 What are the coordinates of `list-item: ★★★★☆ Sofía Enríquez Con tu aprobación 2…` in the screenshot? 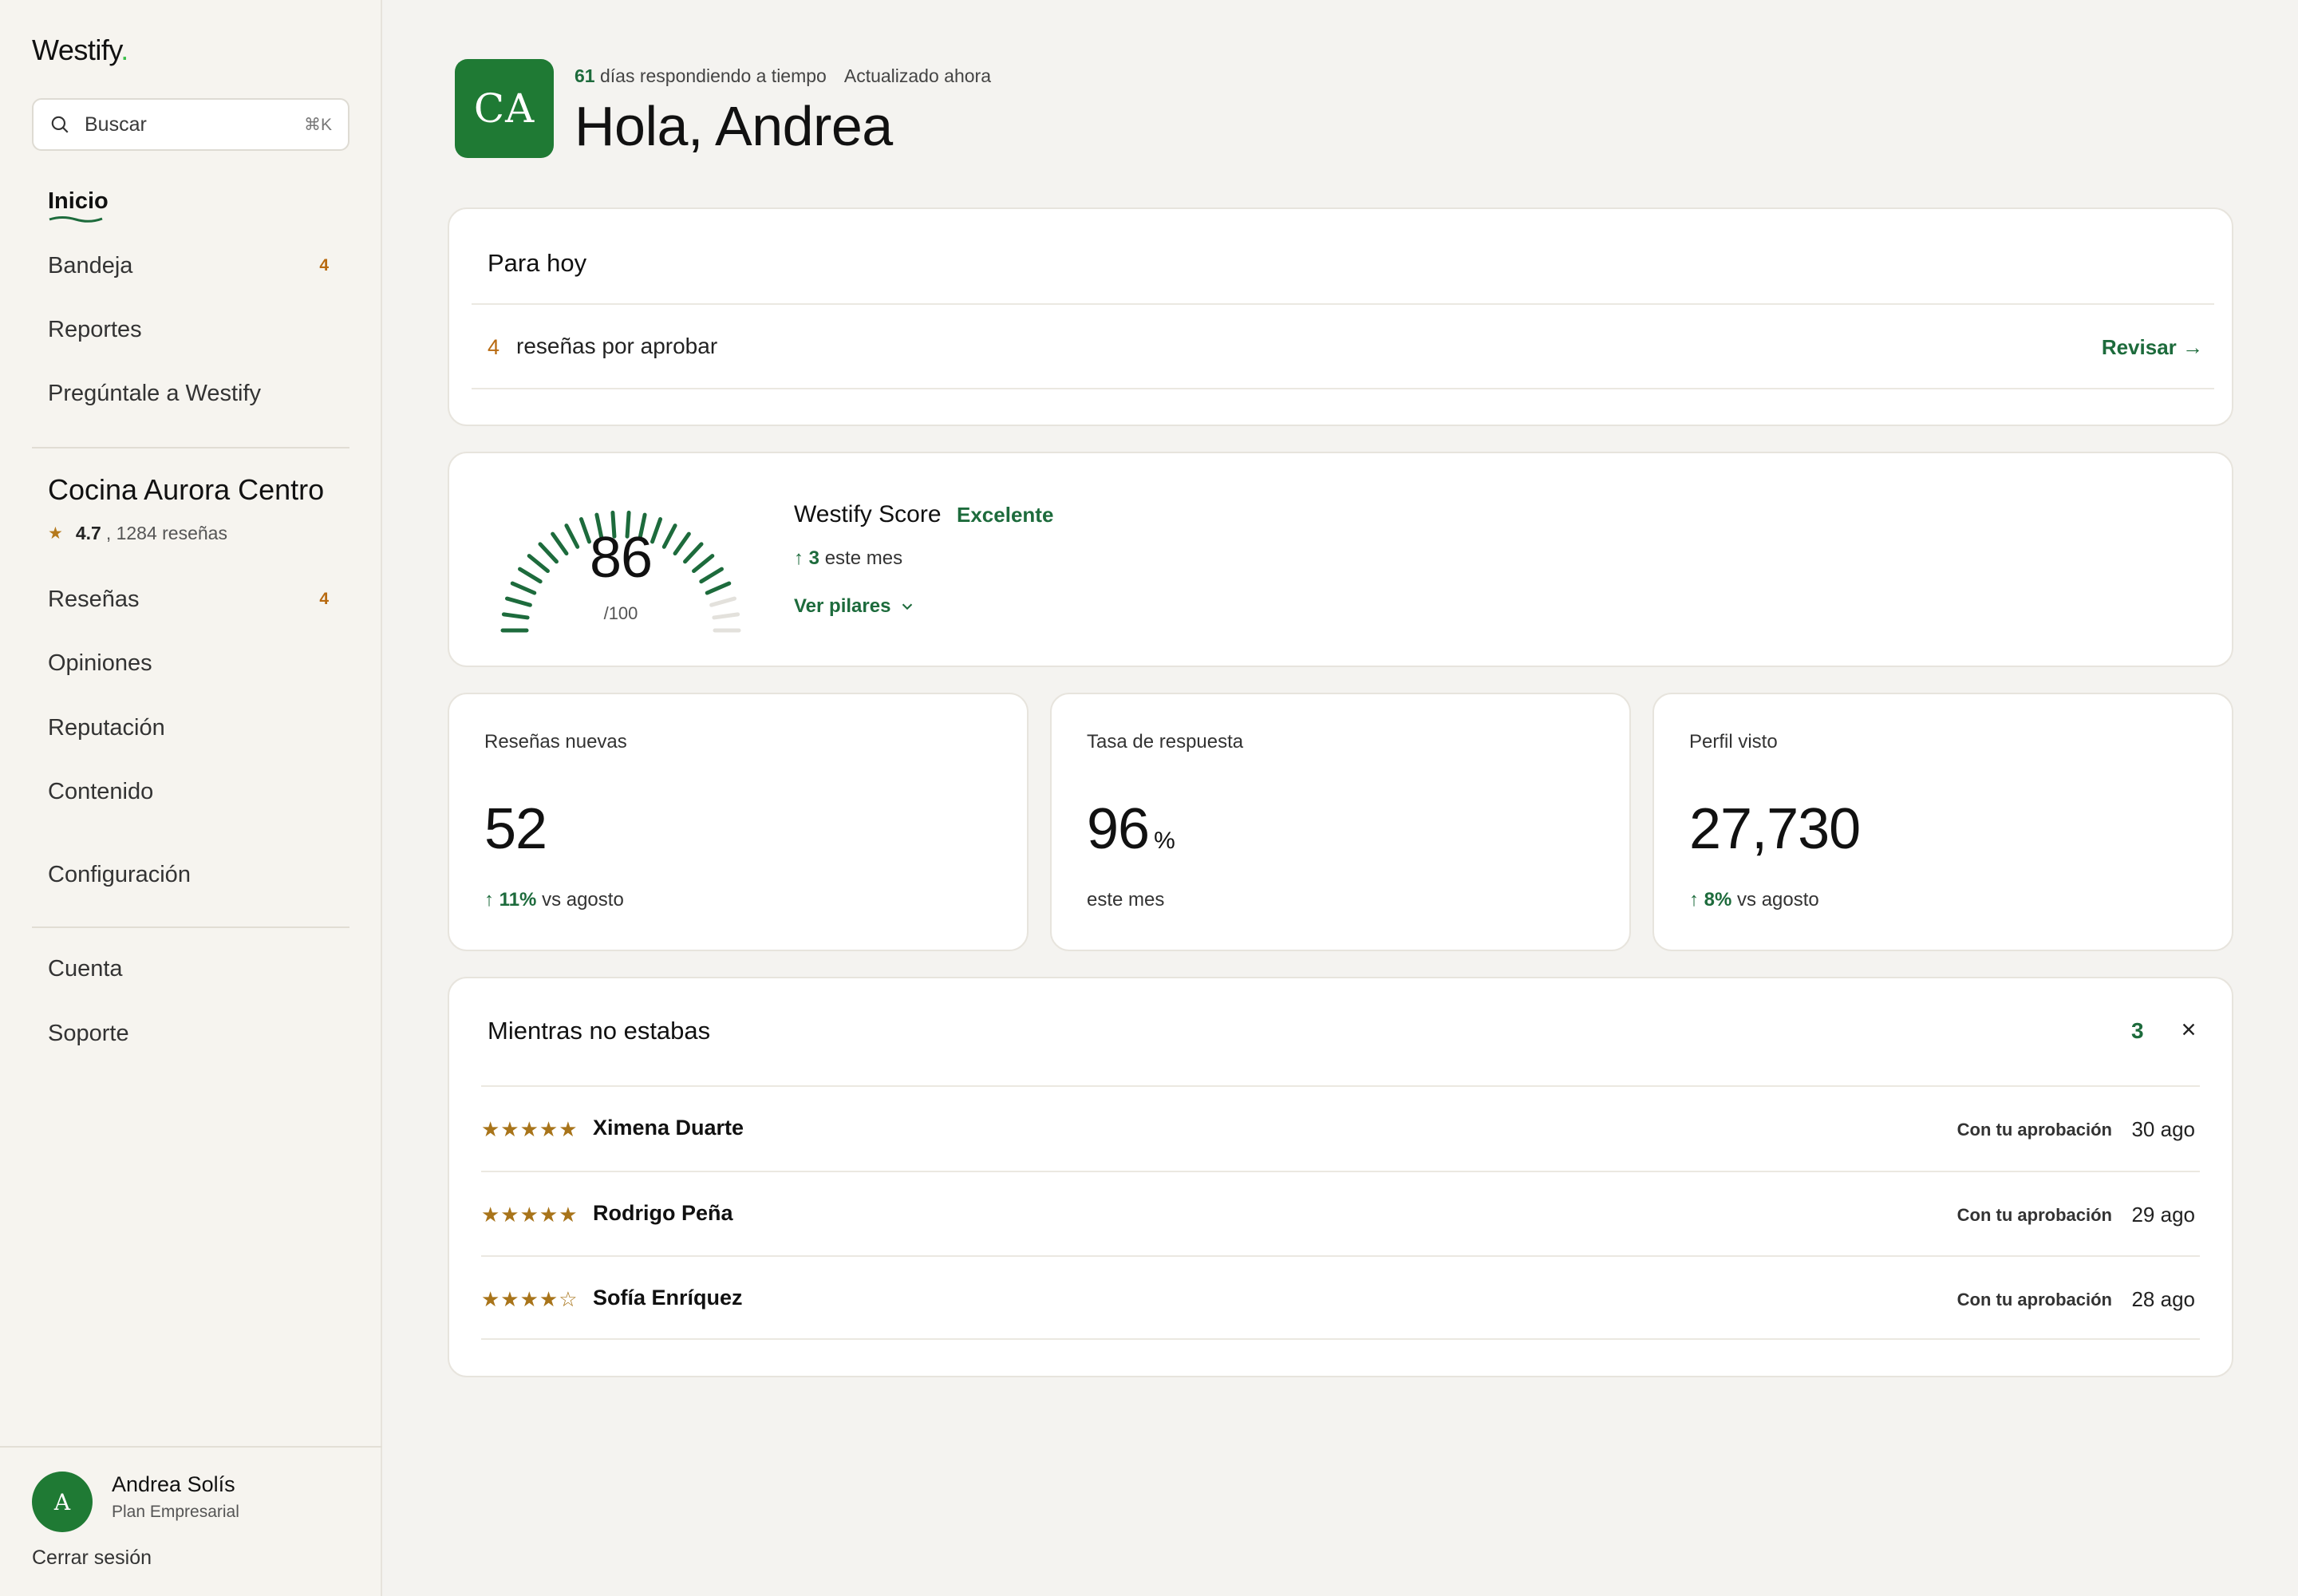 It's located at (1340, 1297).